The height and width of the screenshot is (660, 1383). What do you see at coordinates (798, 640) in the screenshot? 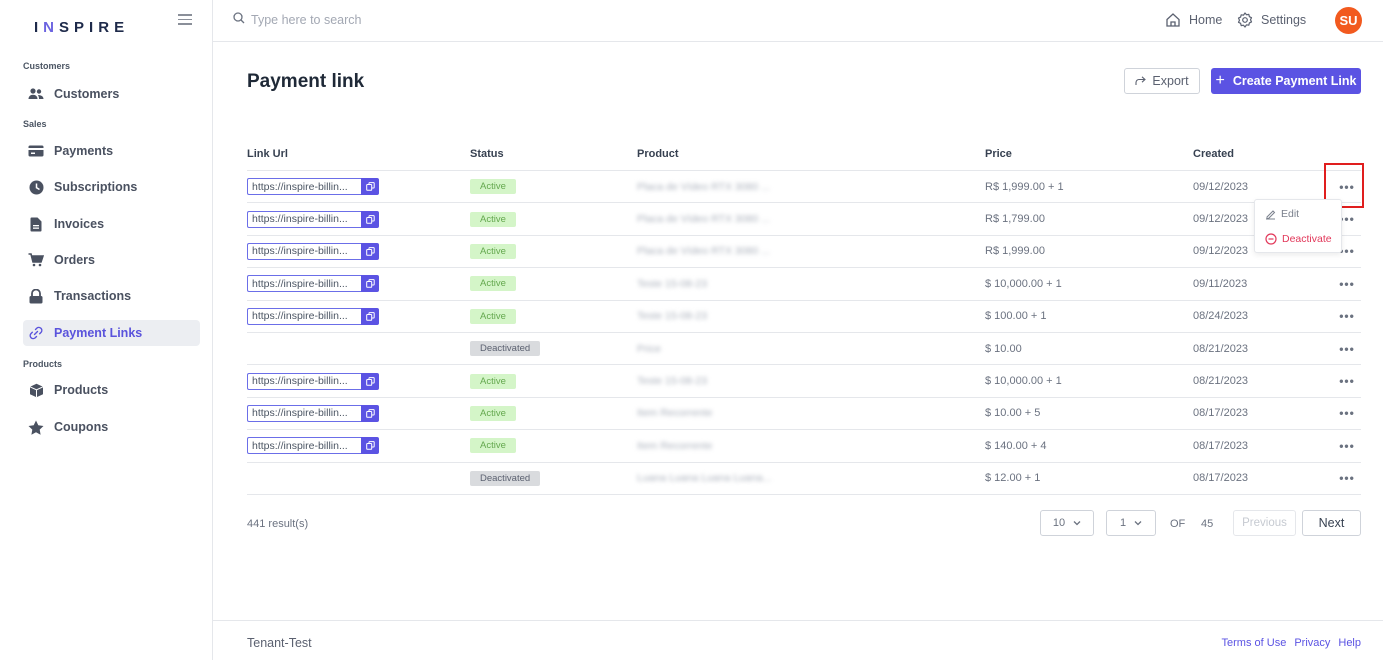
I see `footer: Tenant-Test Terms of Use Privacy Help` at bounding box center [798, 640].